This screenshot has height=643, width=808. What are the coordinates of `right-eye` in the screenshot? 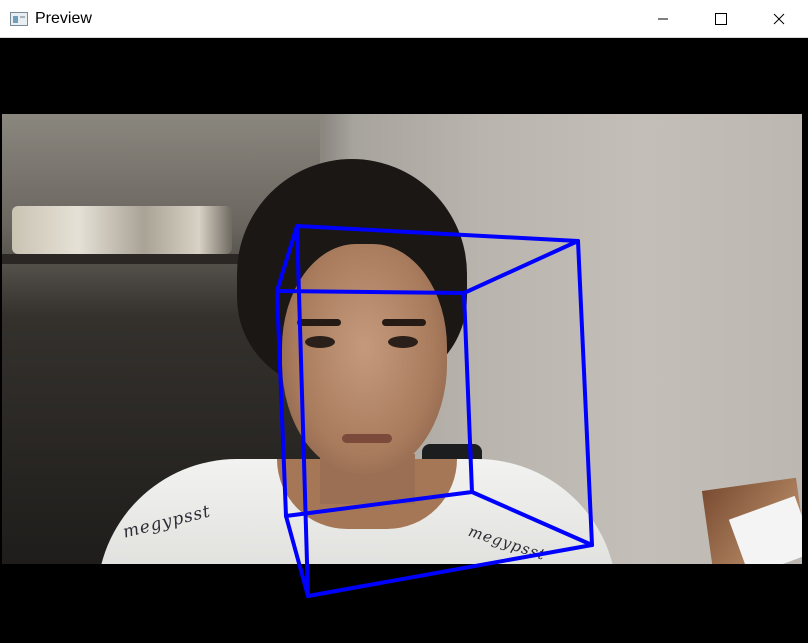 It's located at (403, 342).